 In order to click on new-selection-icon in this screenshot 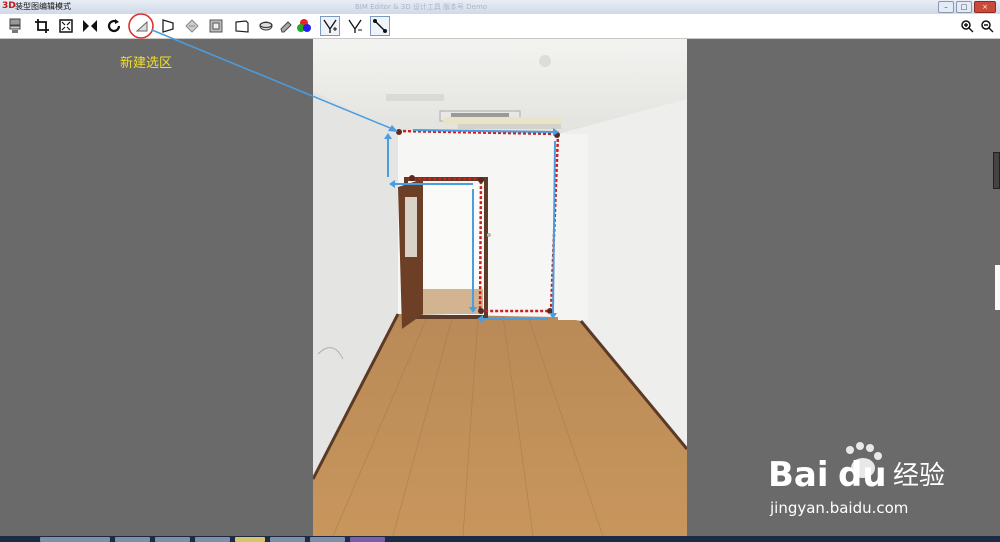, I will do `click(141, 26)`.